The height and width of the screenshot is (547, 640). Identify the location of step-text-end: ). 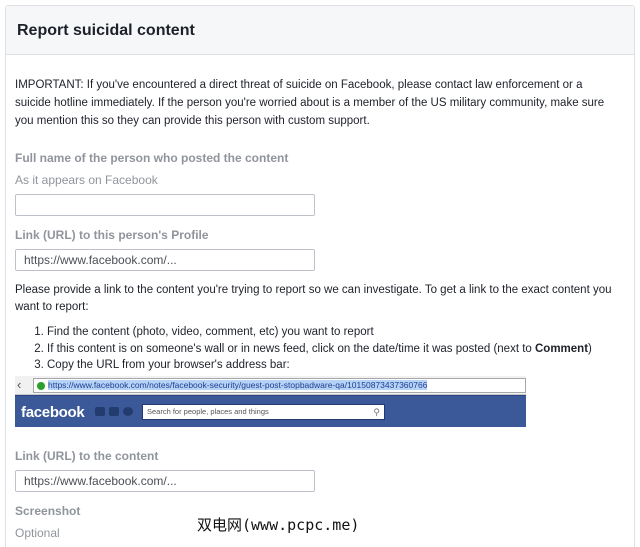
(590, 348).